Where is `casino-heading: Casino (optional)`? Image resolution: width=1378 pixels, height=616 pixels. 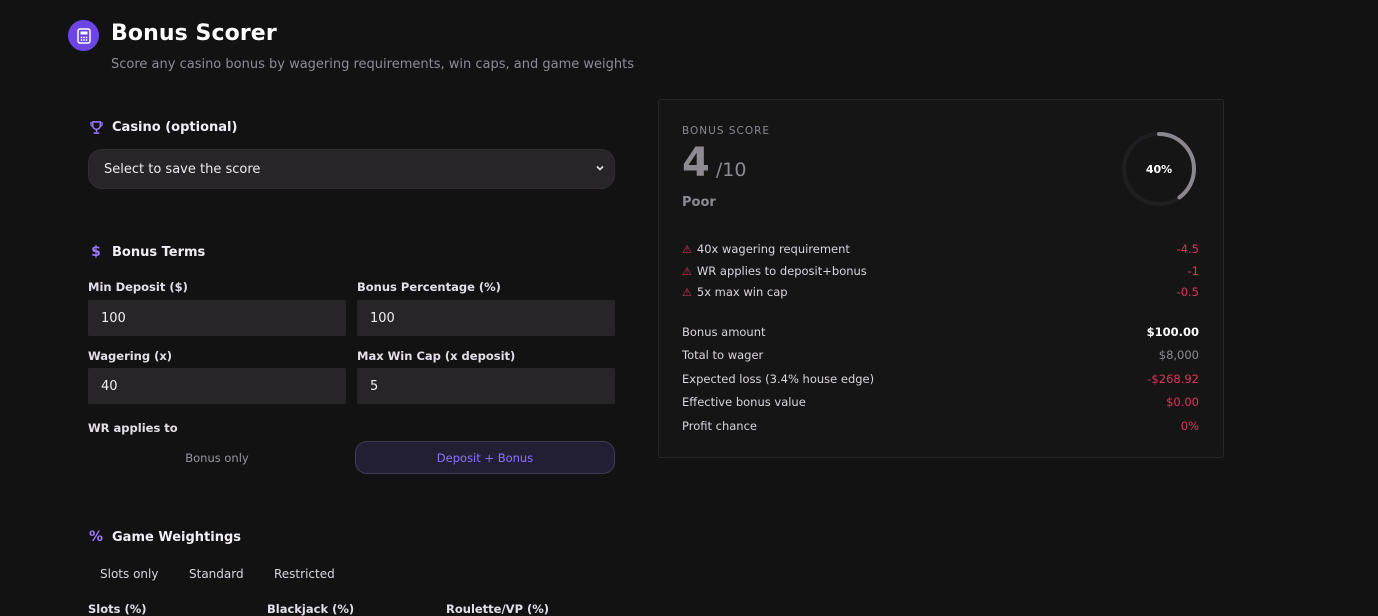
casino-heading: Casino (optional) is located at coordinates (162, 127).